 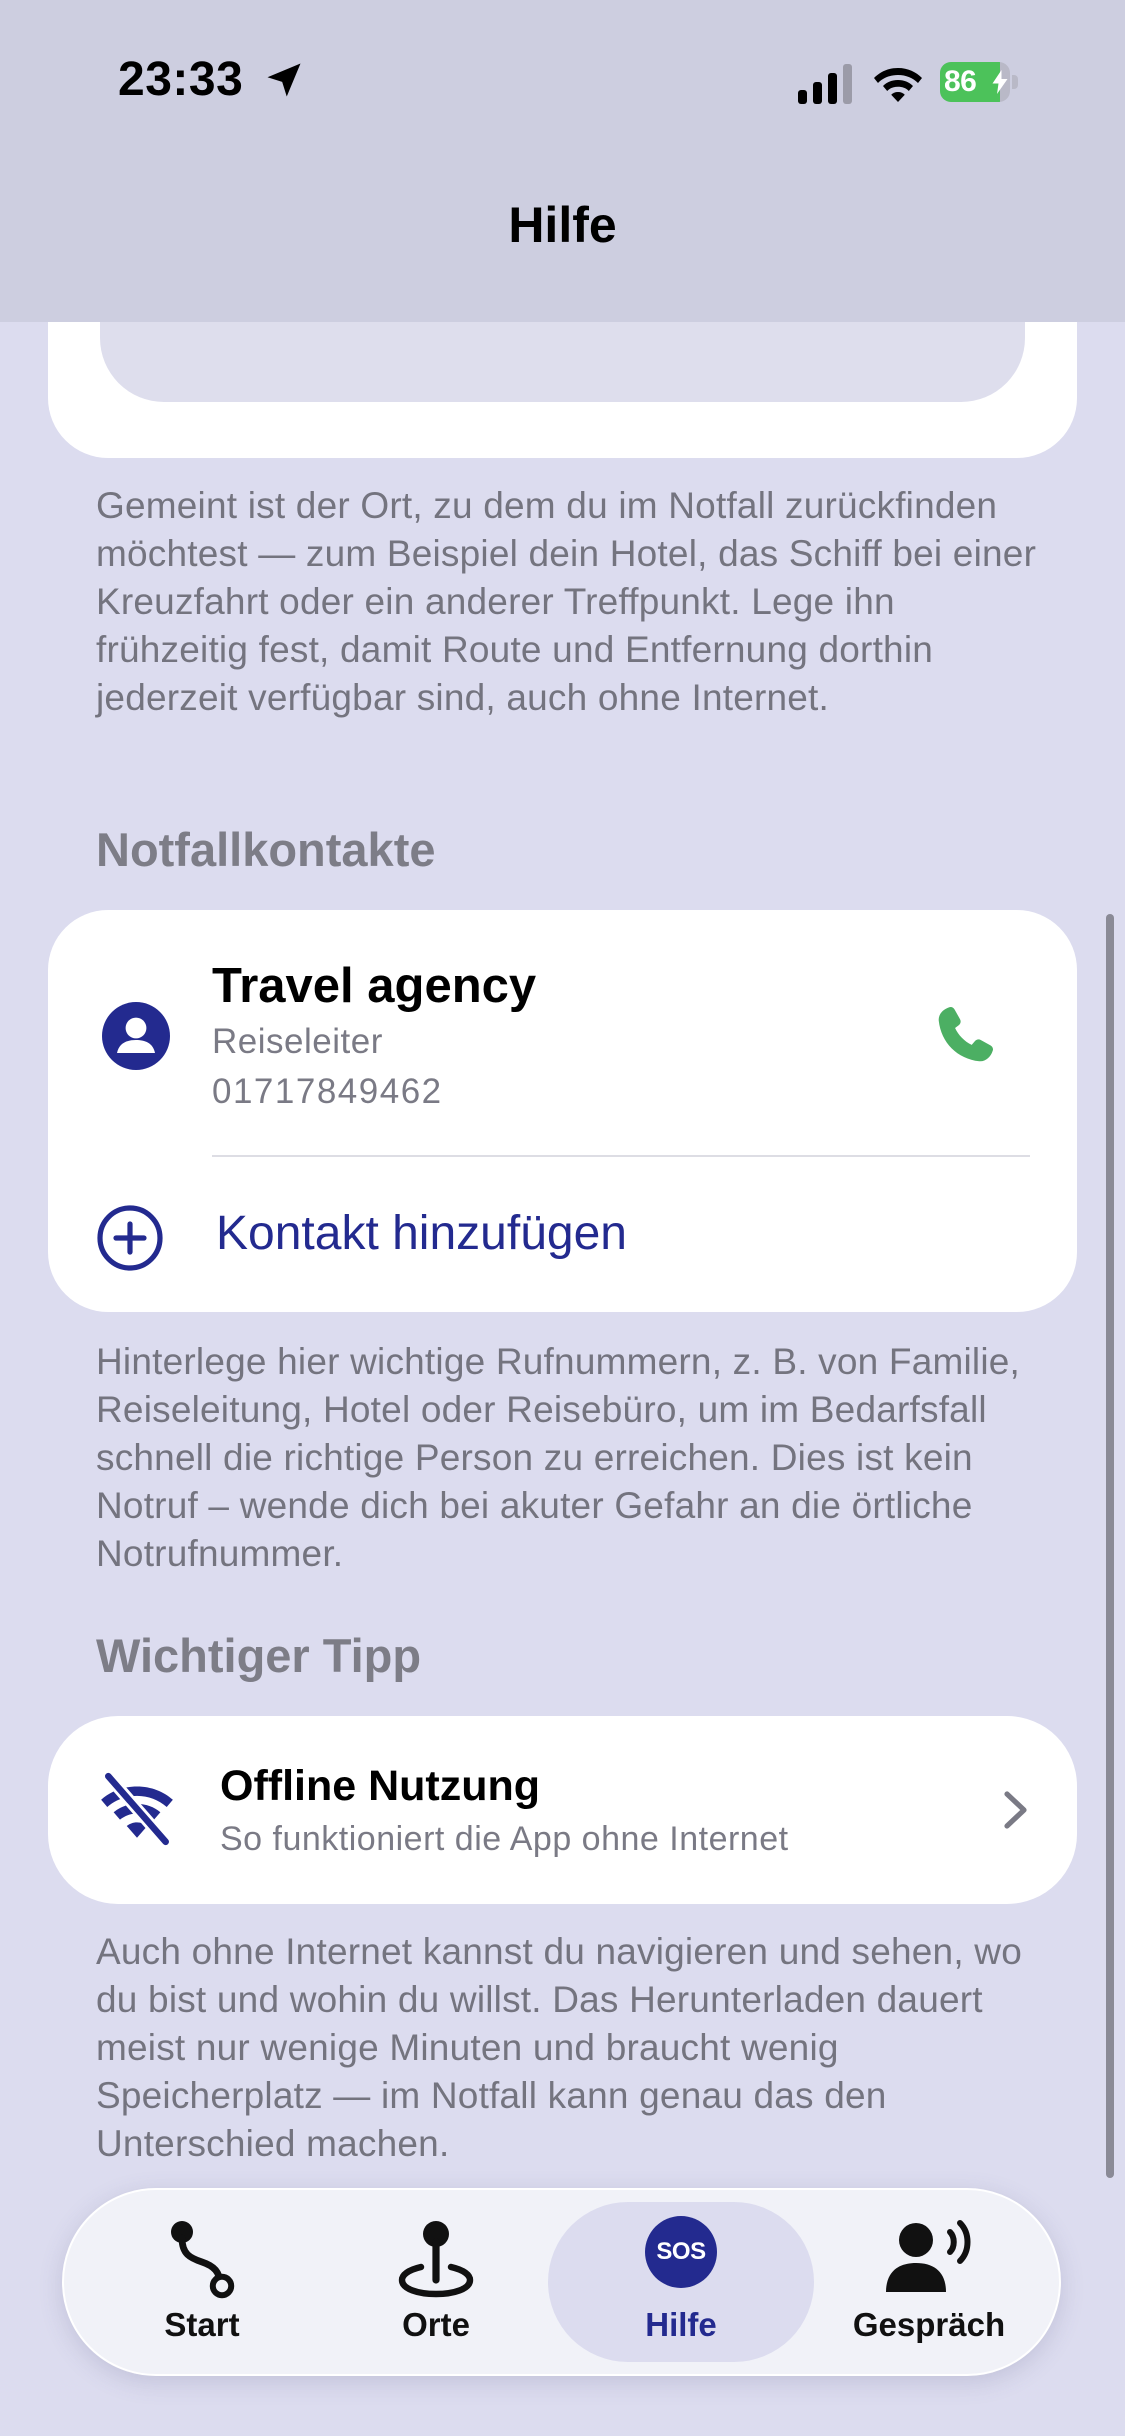 What do you see at coordinates (960, 81) in the screenshot?
I see `battery-level: 86` at bounding box center [960, 81].